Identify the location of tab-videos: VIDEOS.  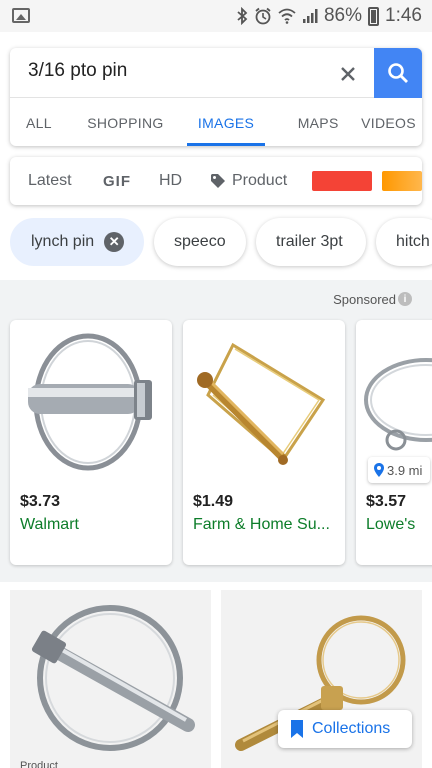
(391, 122).